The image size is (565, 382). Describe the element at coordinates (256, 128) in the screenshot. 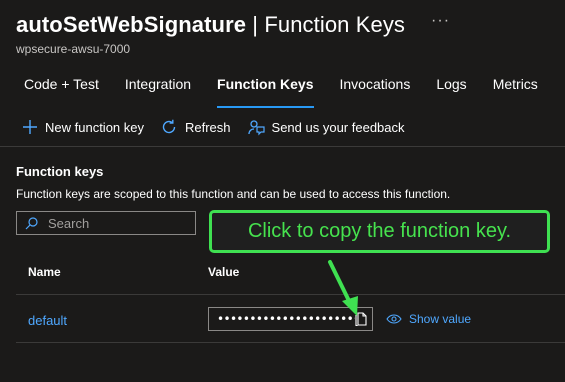

I see `feedback-icon` at that location.